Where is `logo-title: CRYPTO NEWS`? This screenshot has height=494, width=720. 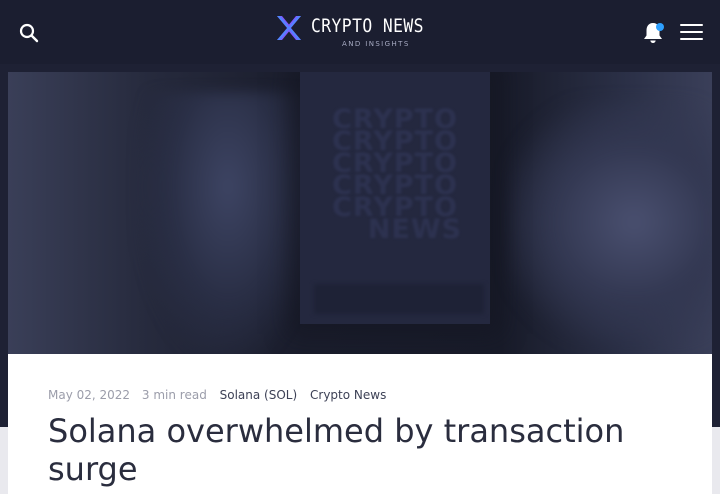
logo-title: CRYPTO NEWS is located at coordinates (367, 26).